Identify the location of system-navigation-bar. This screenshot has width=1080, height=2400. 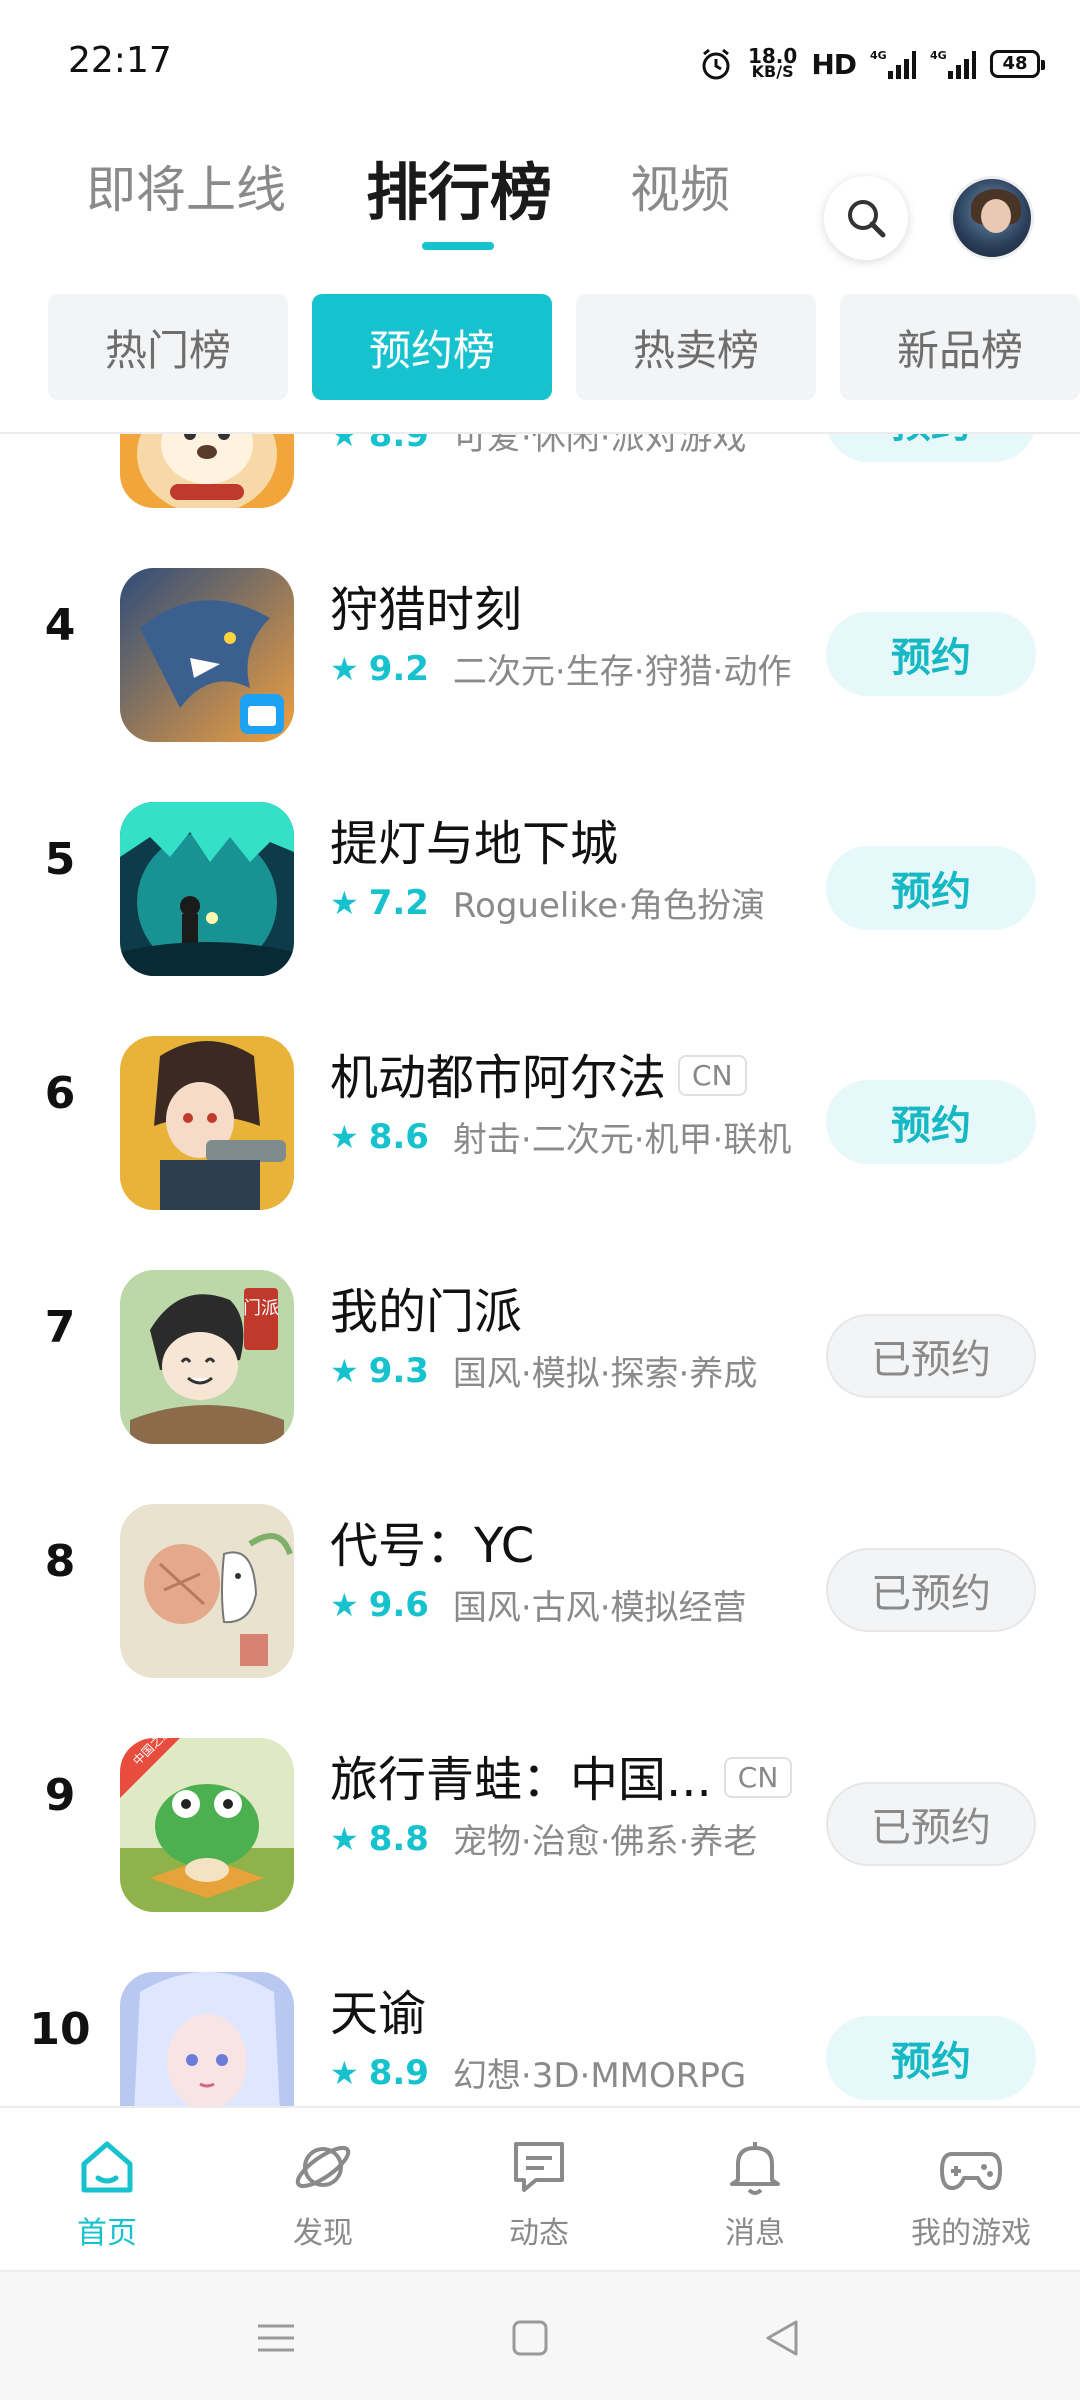
(540, 2335).